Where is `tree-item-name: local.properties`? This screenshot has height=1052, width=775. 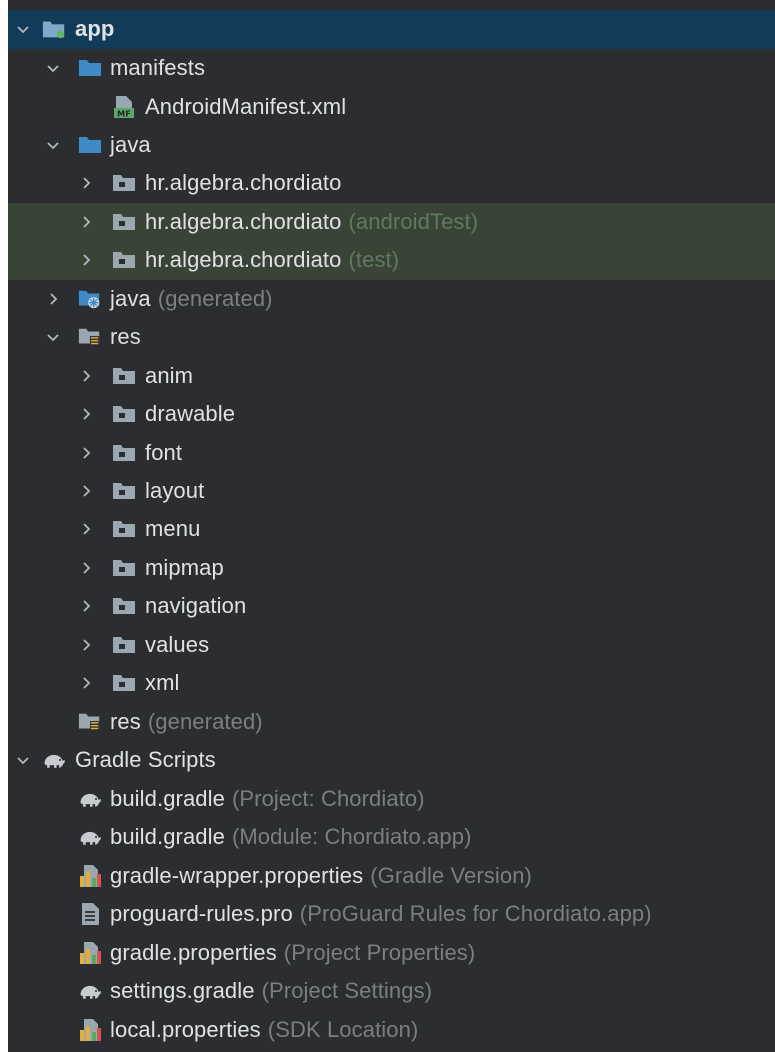 tree-item-name: local.properties is located at coordinates (185, 1030).